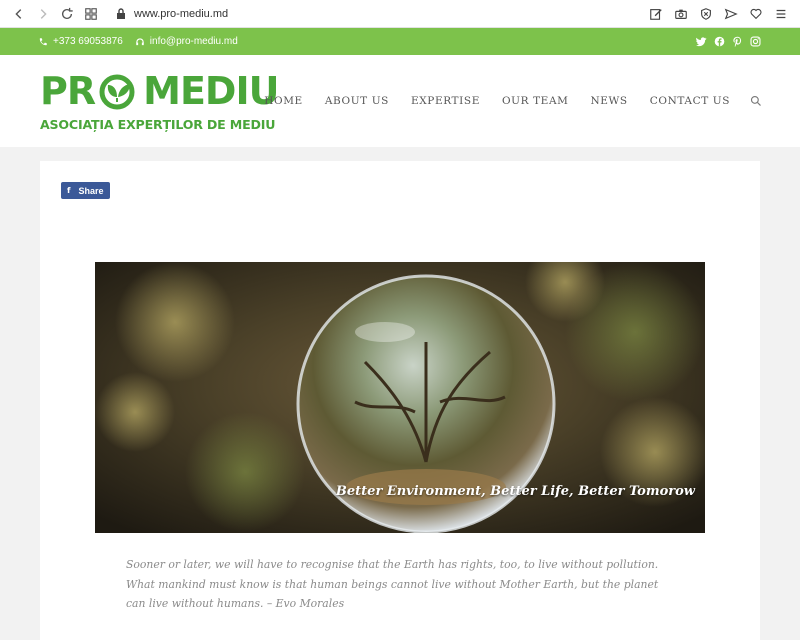 The width and height of the screenshot is (800, 640). What do you see at coordinates (69, 190) in the screenshot?
I see `facebook-icon: f` at bounding box center [69, 190].